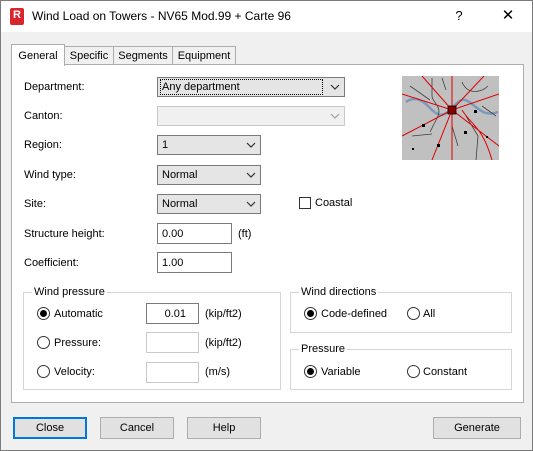  What do you see at coordinates (413, 313) in the screenshot?
I see `all-directions-radio` at bounding box center [413, 313].